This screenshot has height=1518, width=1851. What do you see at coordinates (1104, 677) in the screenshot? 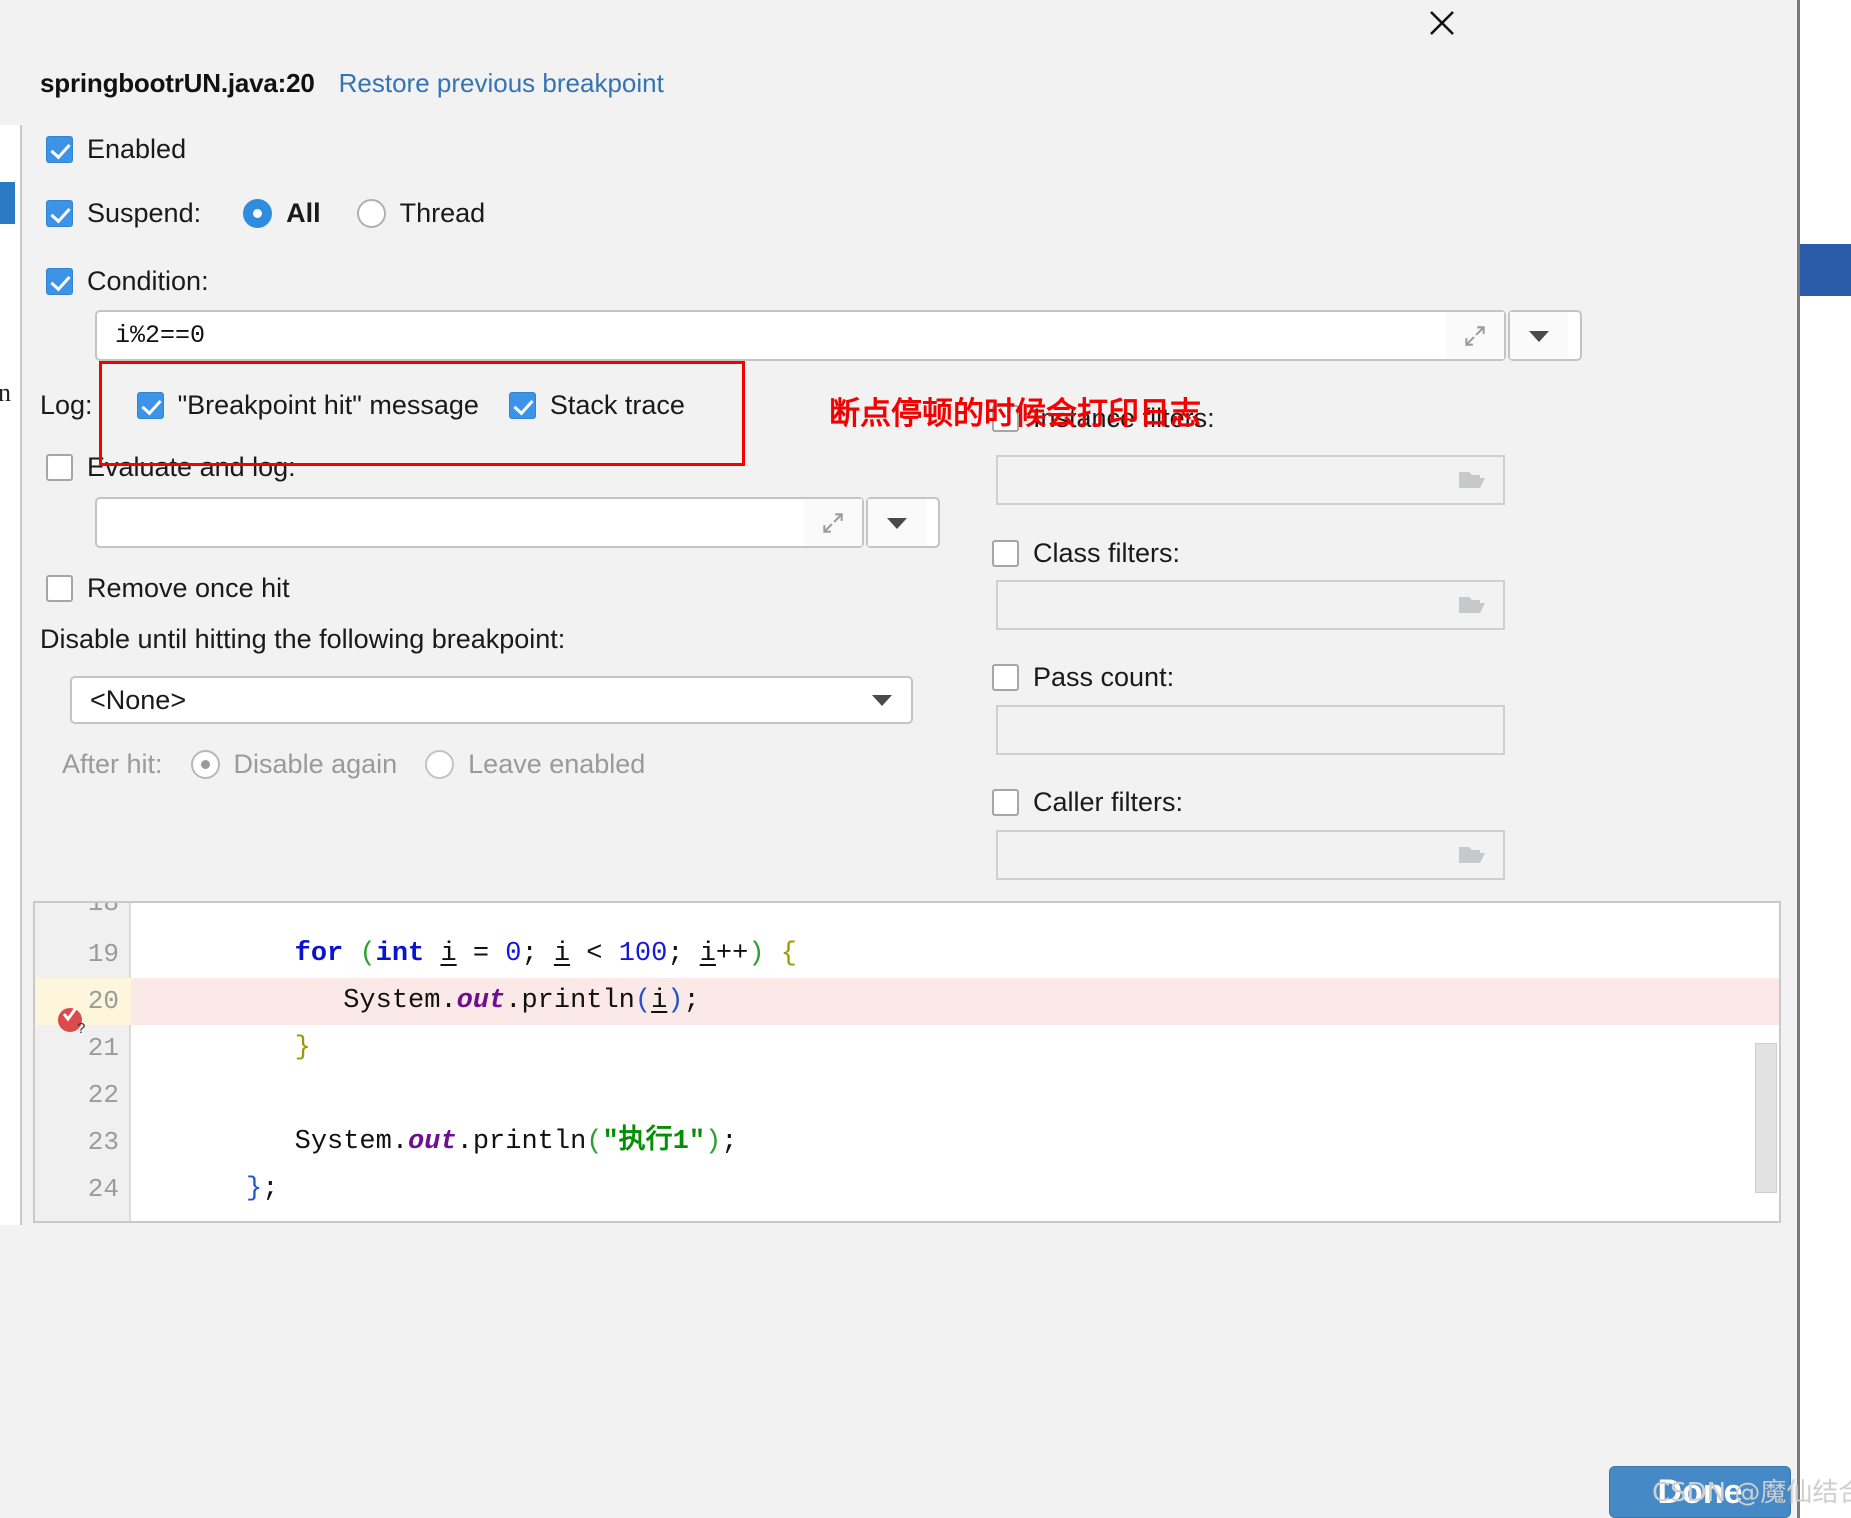
I see `pass-count-label: Pass count:` at bounding box center [1104, 677].